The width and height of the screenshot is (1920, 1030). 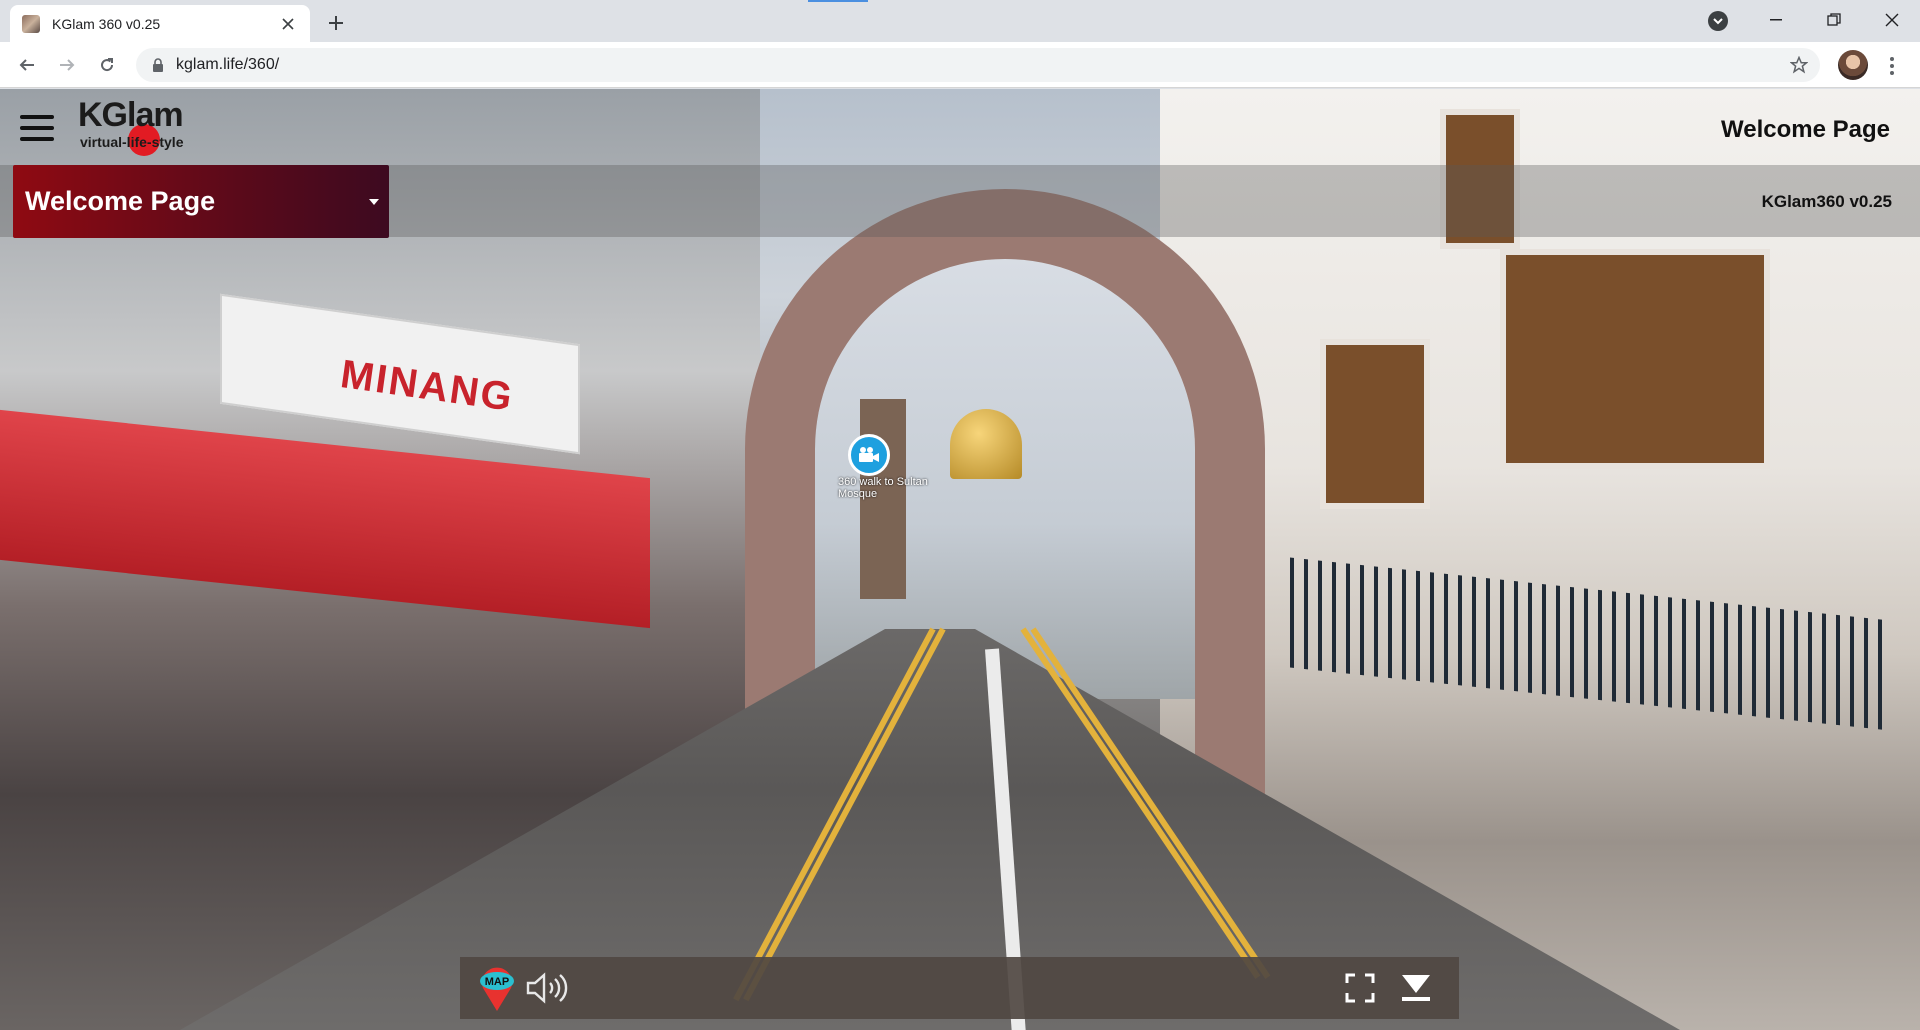 What do you see at coordinates (1805, 129) in the screenshot?
I see `page-title: Welcome Page` at bounding box center [1805, 129].